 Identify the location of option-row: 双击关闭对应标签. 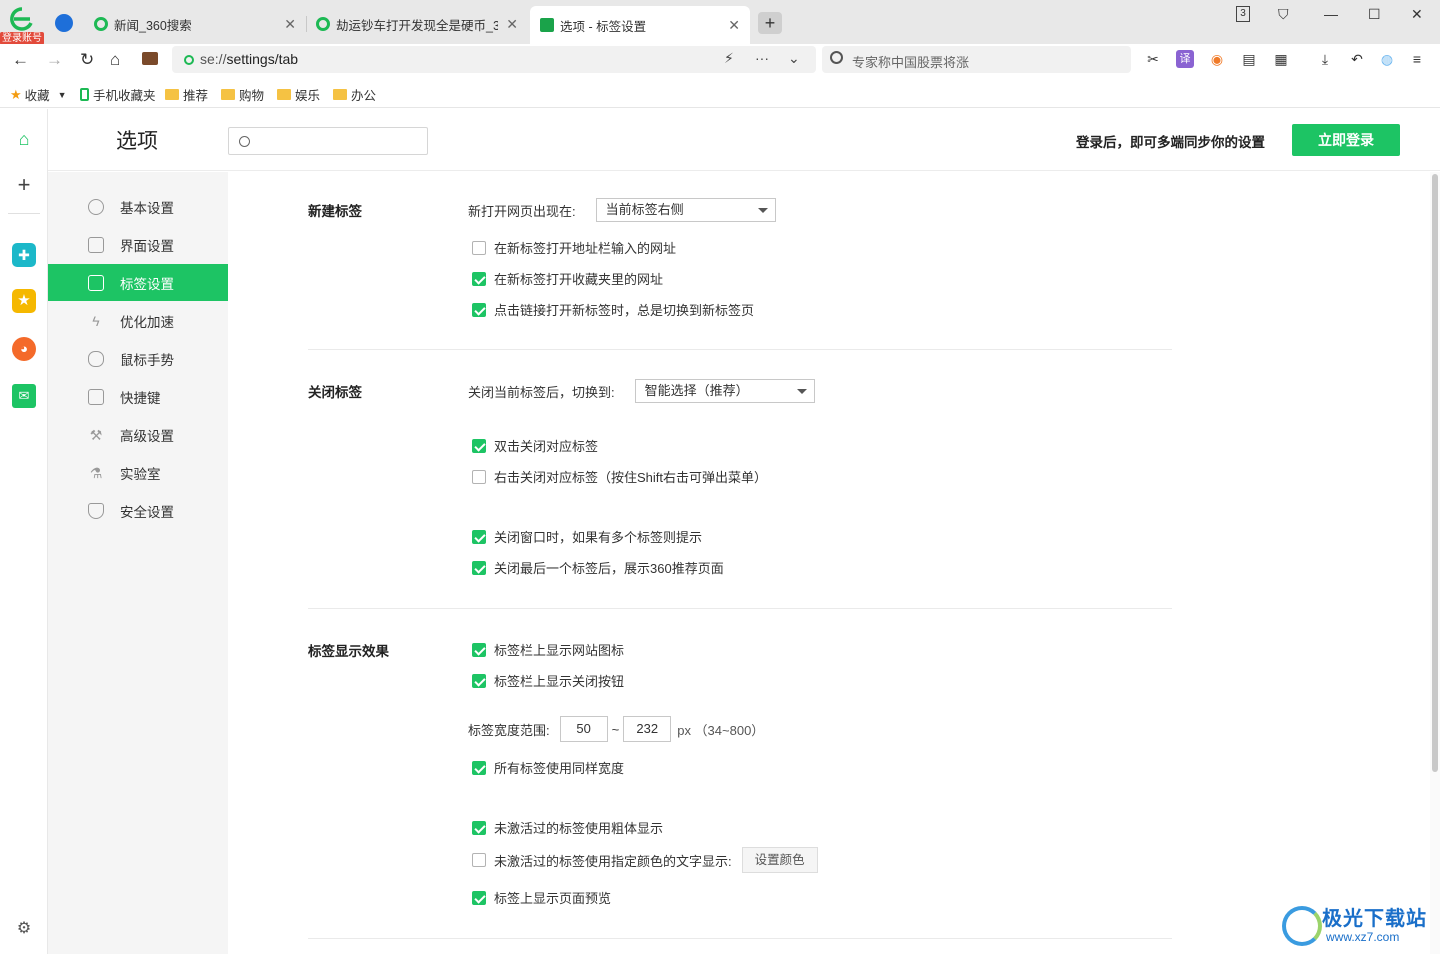
(533, 445).